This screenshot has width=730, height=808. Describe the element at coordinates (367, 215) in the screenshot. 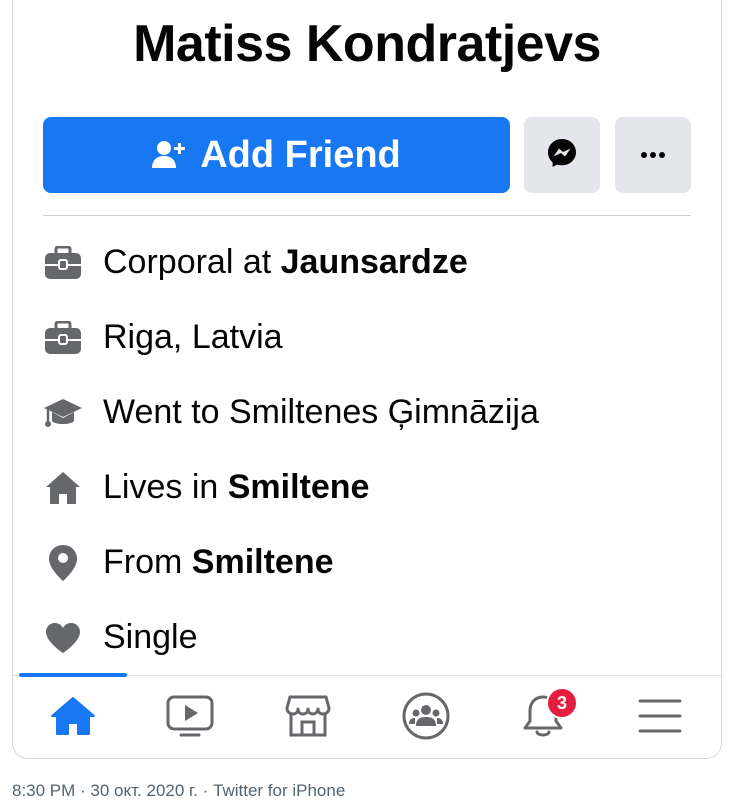

I see `divider` at that location.